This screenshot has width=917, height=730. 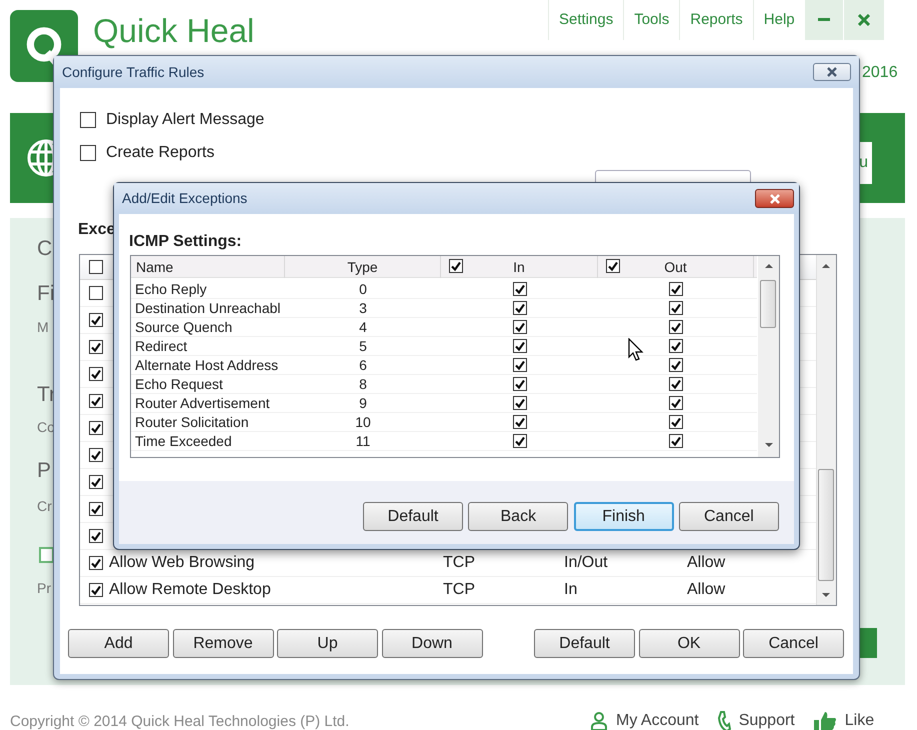 What do you see at coordinates (327, 643) in the screenshot?
I see `dialog-button: Up` at bounding box center [327, 643].